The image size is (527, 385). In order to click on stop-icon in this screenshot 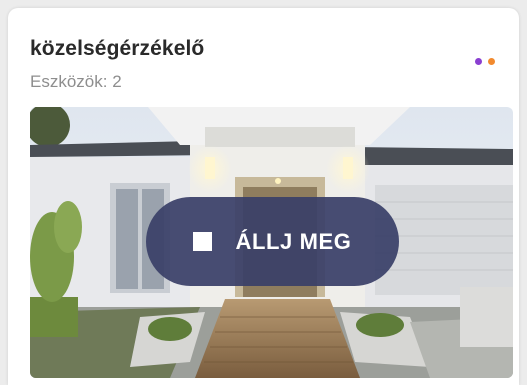, I will do `click(203, 241)`.